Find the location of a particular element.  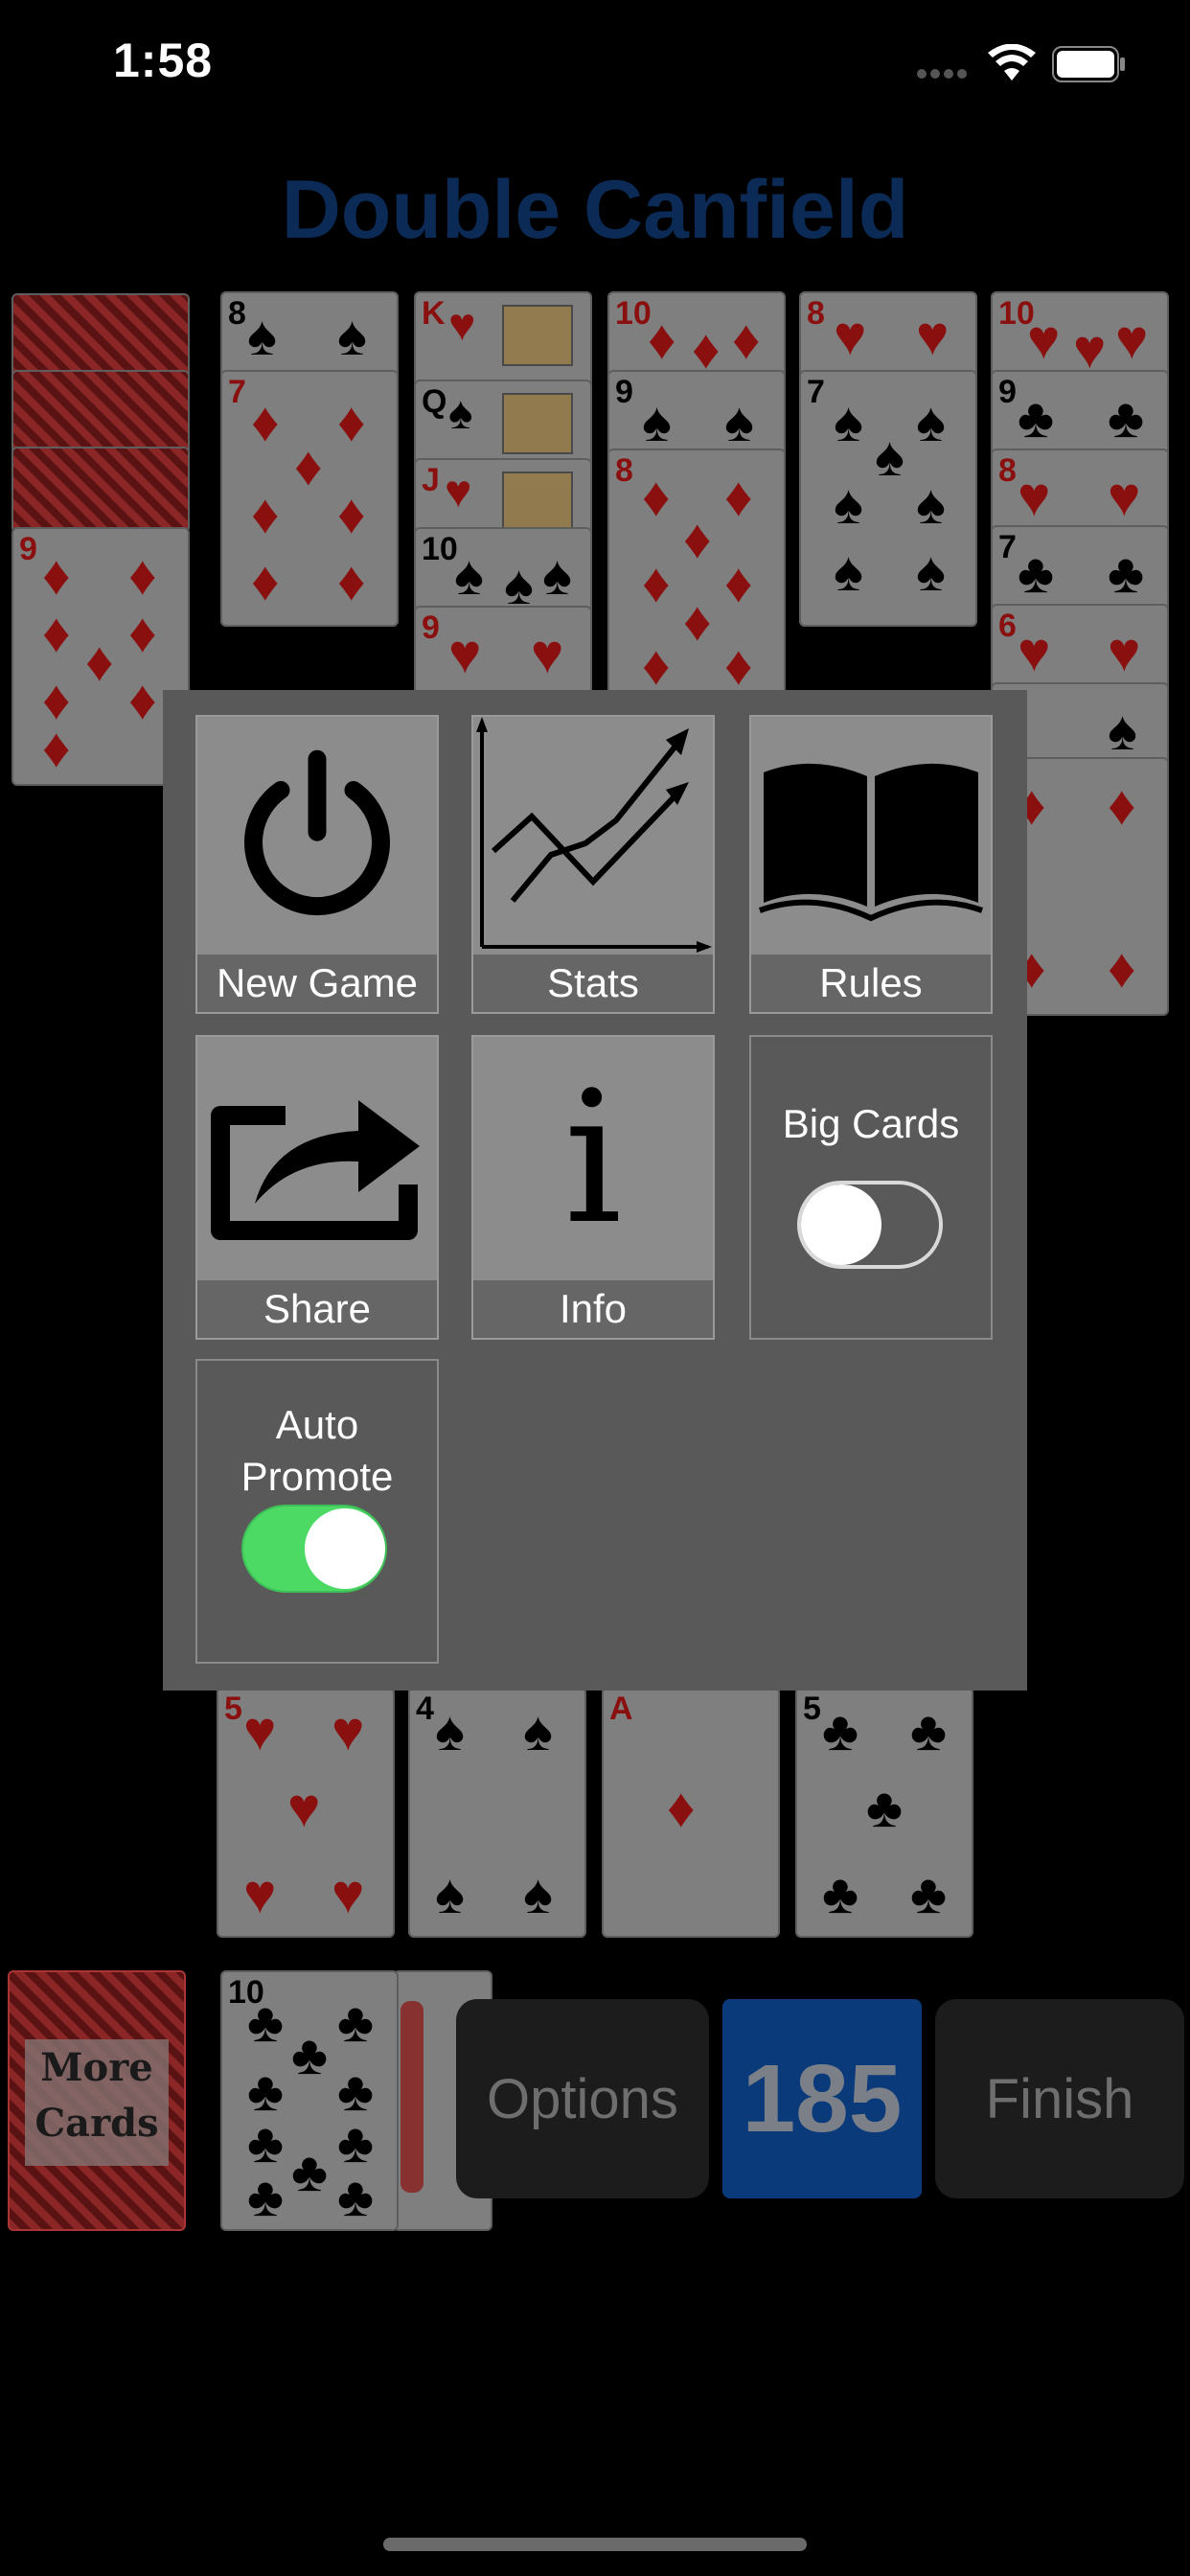

stats-label: Stats is located at coordinates (593, 983).